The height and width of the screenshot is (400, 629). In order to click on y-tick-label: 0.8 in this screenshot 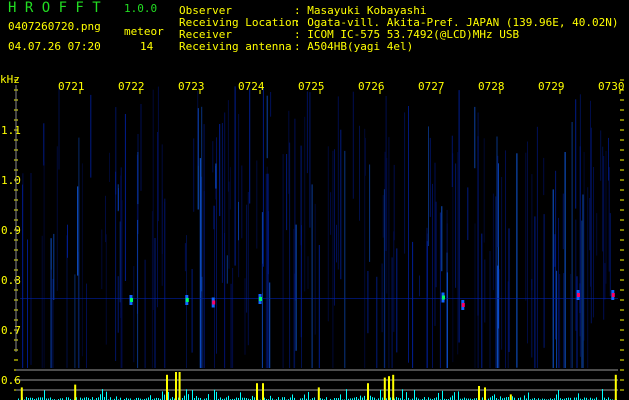, I will do `click(11, 280)`.